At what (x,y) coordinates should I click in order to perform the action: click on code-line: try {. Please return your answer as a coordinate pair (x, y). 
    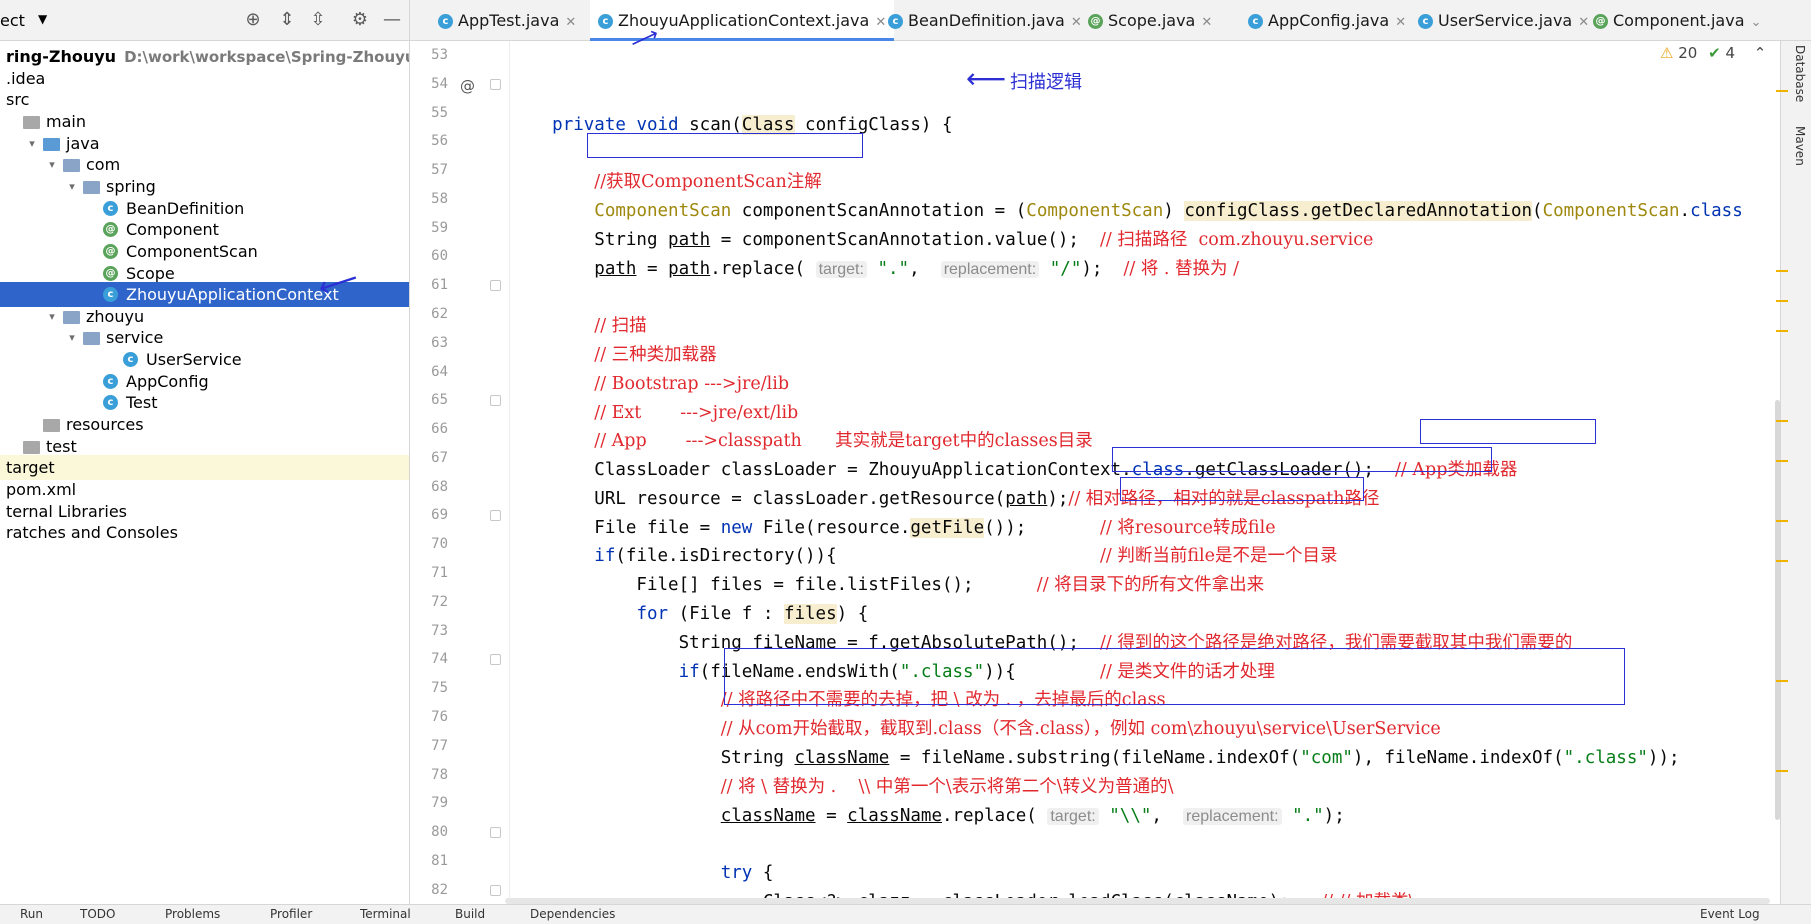
    Looking at the image, I should click on (642, 873).